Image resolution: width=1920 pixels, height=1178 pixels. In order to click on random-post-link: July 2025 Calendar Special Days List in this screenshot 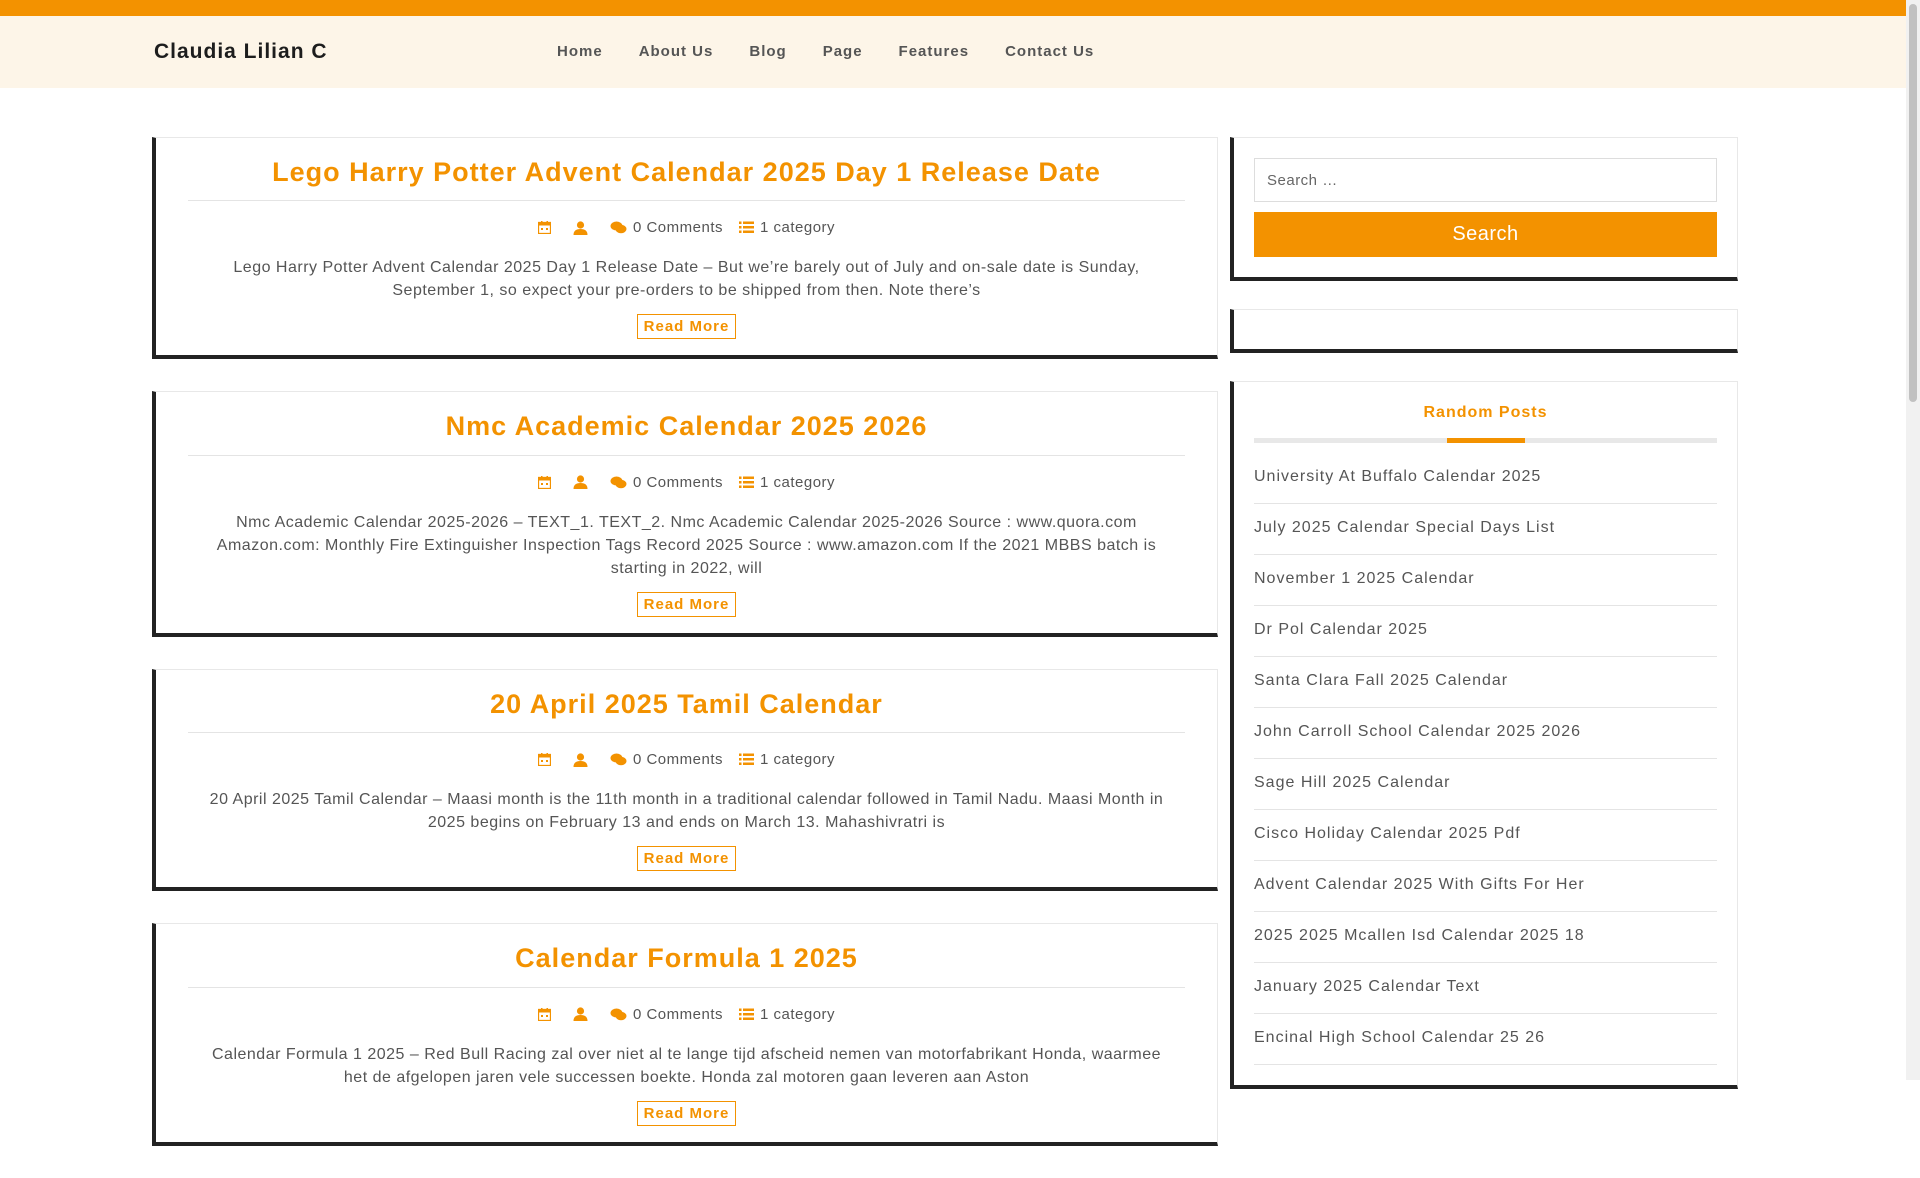, I will do `click(1485, 529)`.